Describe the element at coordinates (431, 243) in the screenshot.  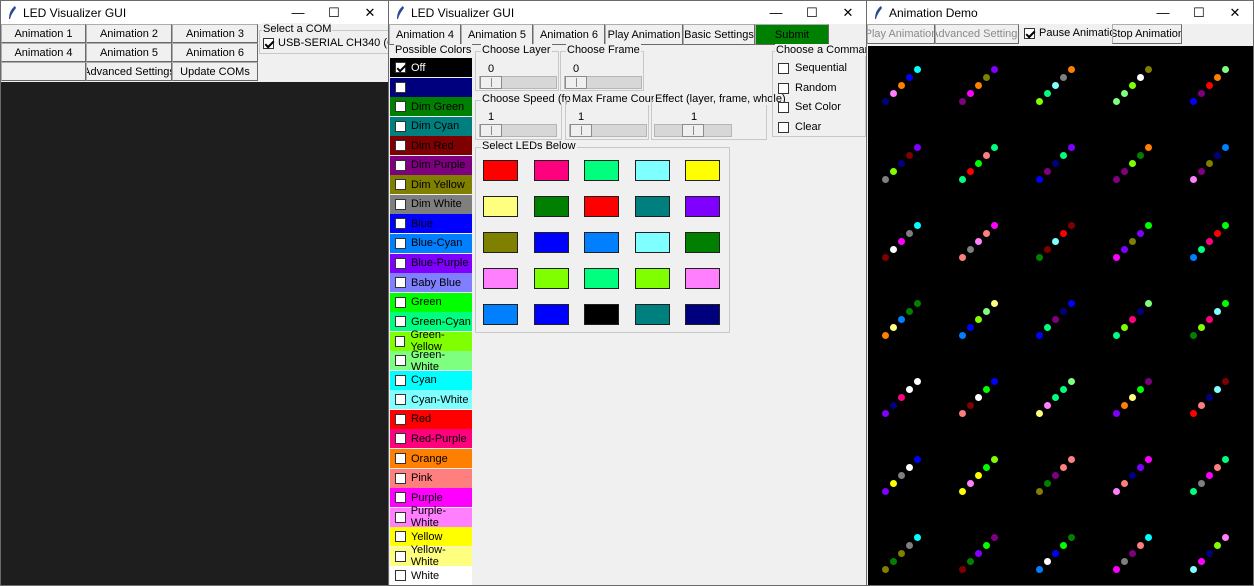
I see `color-option: Blue-Cyan` at that location.